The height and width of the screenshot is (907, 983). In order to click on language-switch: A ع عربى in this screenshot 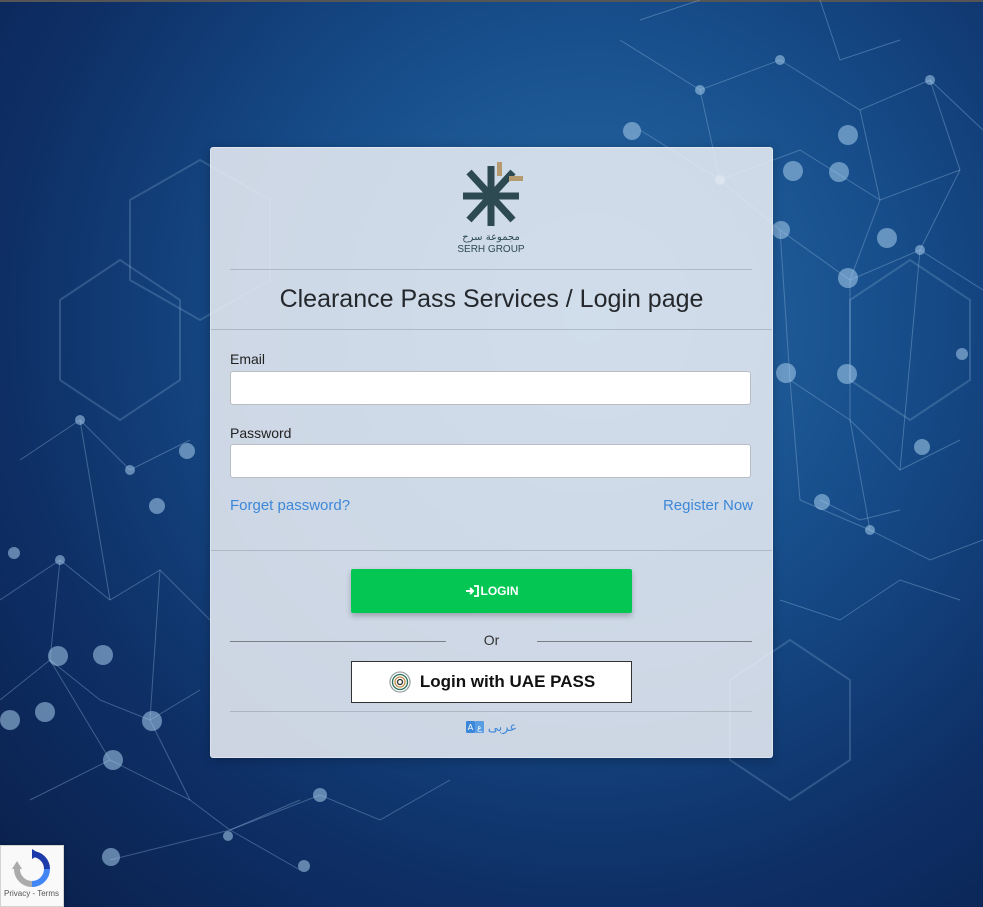, I will do `click(491, 727)`.